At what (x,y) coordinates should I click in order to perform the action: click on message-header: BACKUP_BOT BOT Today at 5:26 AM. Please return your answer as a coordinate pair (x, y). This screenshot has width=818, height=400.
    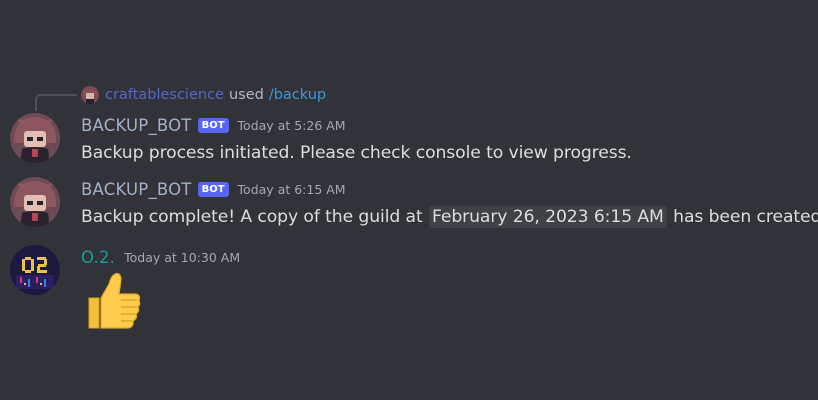
    Looking at the image, I should click on (213, 125).